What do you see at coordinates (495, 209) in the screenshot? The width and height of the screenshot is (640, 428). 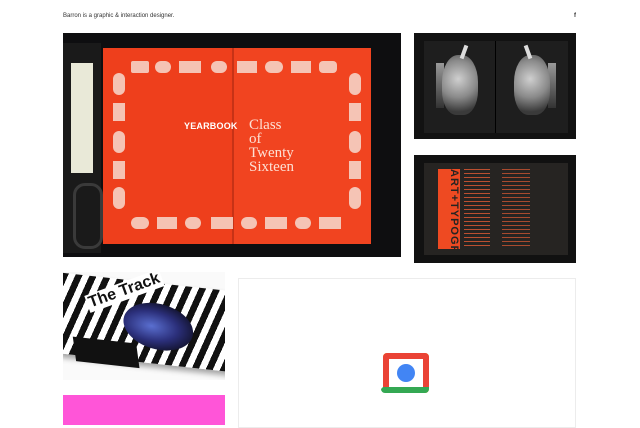 I see `project-tile-art-typography: ART+TYPOGRAPHY` at bounding box center [495, 209].